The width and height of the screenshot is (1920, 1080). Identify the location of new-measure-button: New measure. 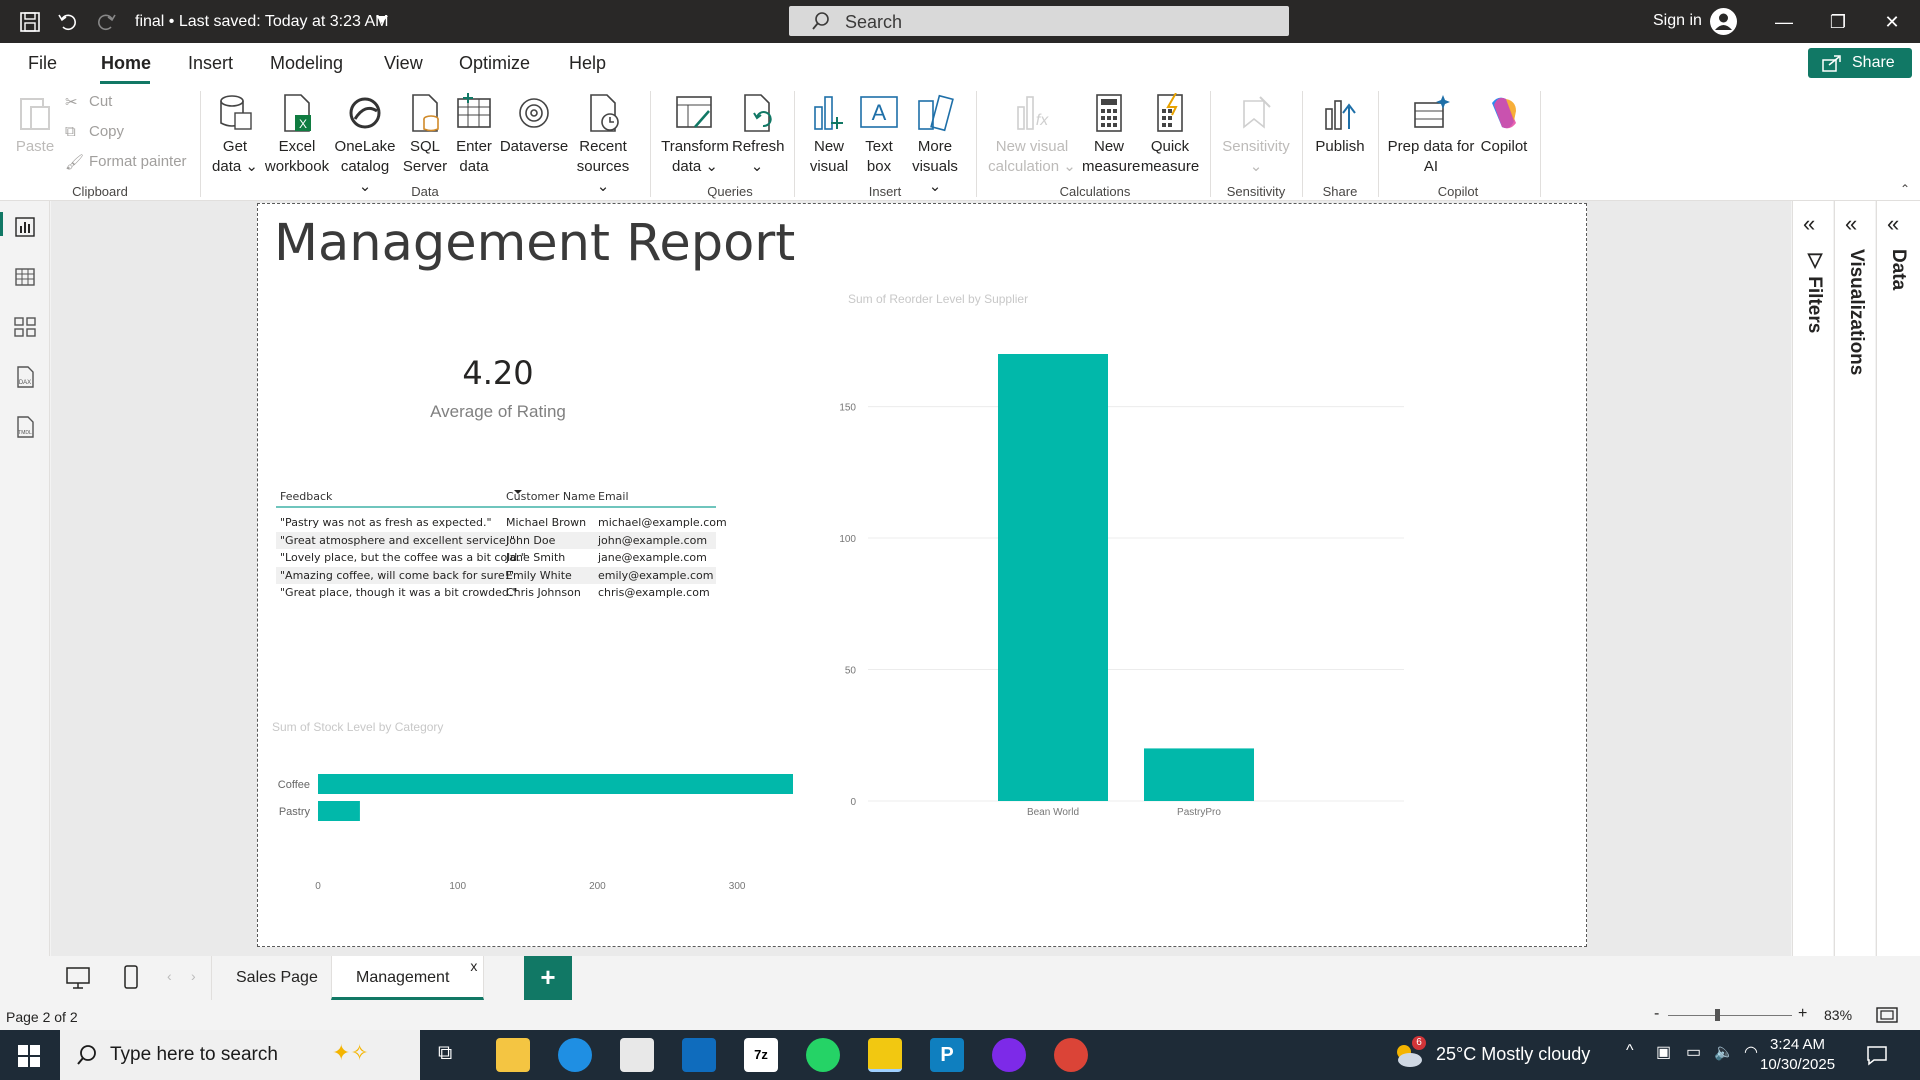
(1111, 135).